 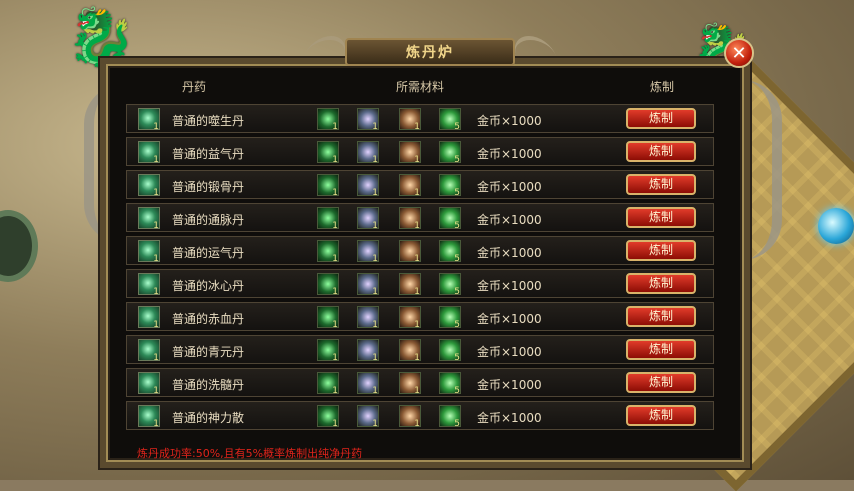 What do you see at coordinates (208, 154) in the screenshot?
I see `pill-name: 普通的益气丹` at bounding box center [208, 154].